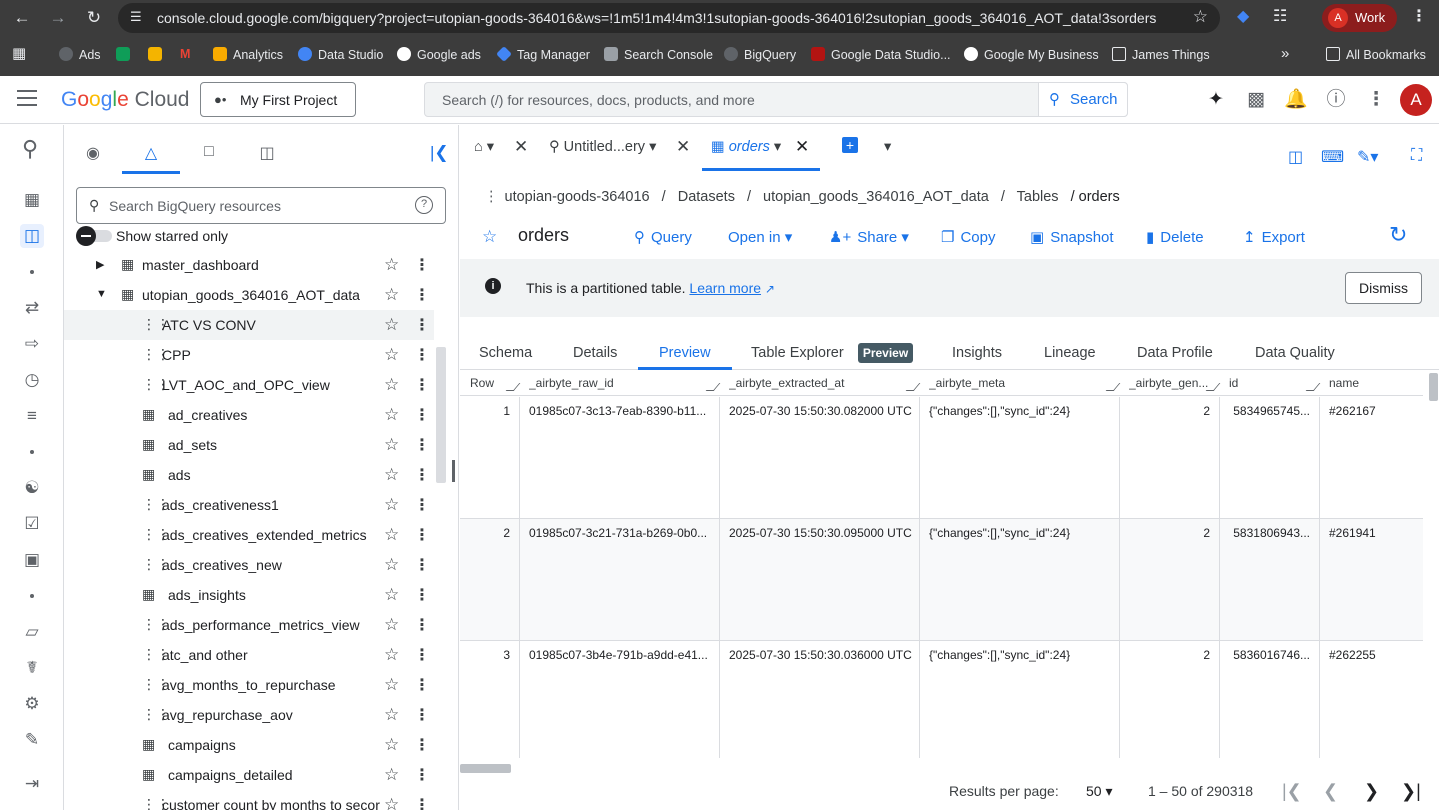 The image size is (1439, 810). I want to click on help-icon: ?, so click(424, 205).